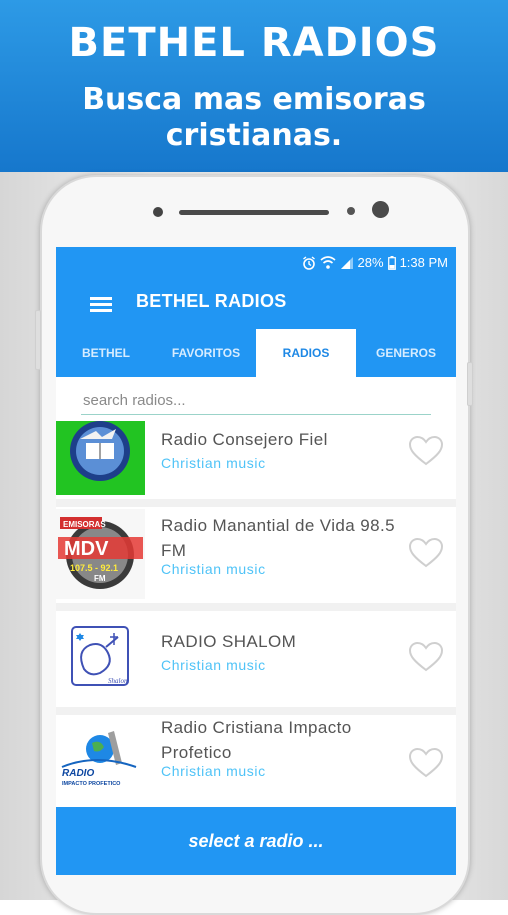 This screenshot has width=508, height=915. Describe the element at coordinates (328, 262) in the screenshot. I see `wifi-icon` at that location.